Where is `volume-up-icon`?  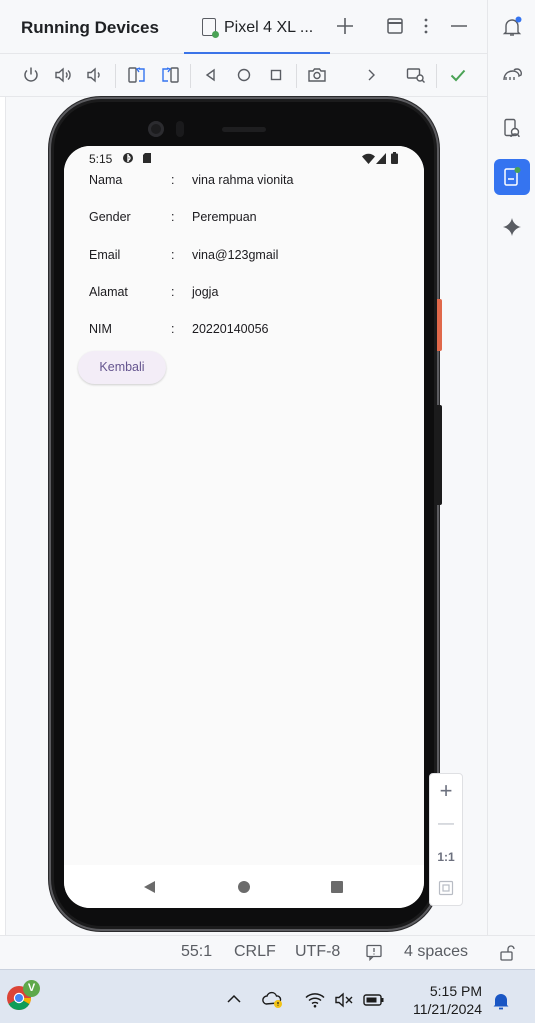 volume-up-icon is located at coordinates (63, 75).